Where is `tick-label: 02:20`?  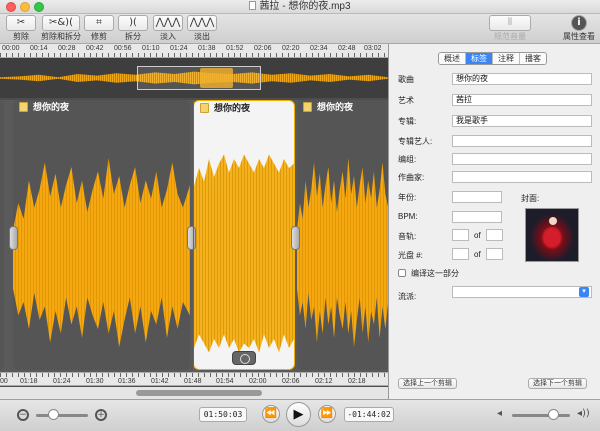
tick-label: 02:20 is located at coordinates (291, 48).